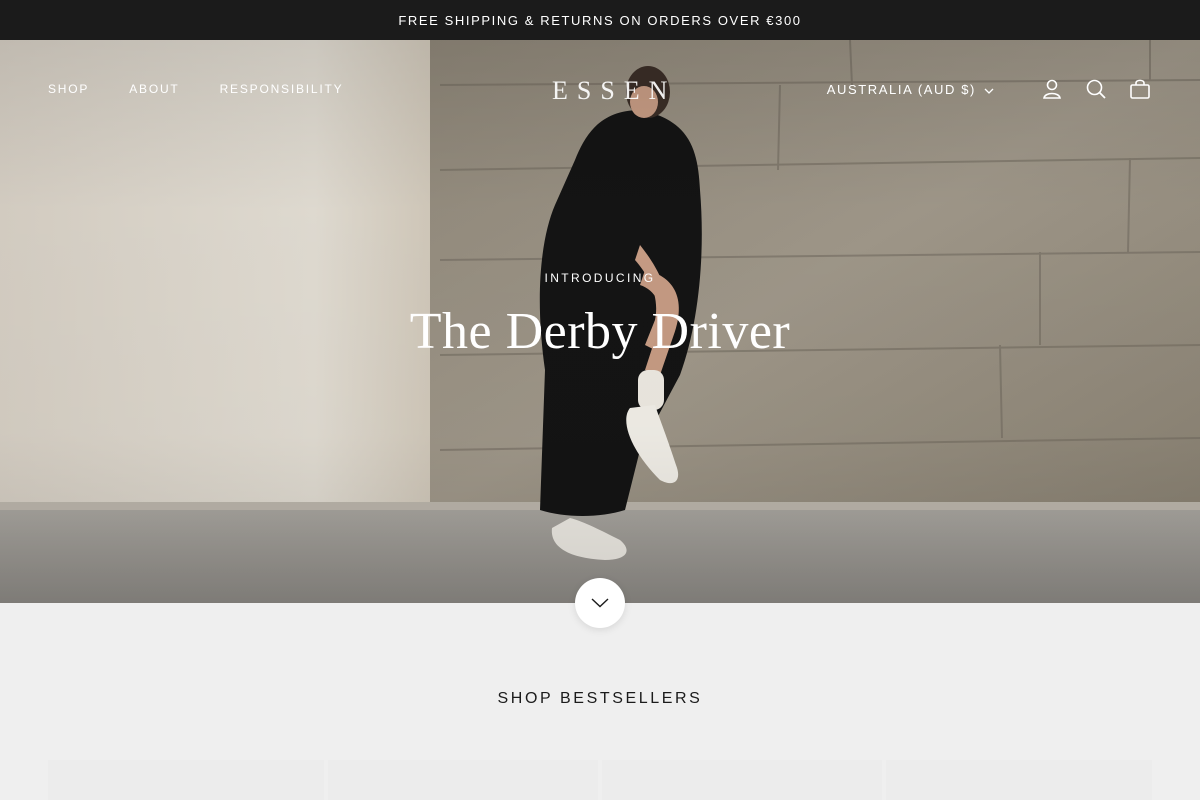 Image resolution: width=1200 pixels, height=800 pixels. I want to click on locale-selector: AUSTRALIA (AUD $), so click(910, 89).